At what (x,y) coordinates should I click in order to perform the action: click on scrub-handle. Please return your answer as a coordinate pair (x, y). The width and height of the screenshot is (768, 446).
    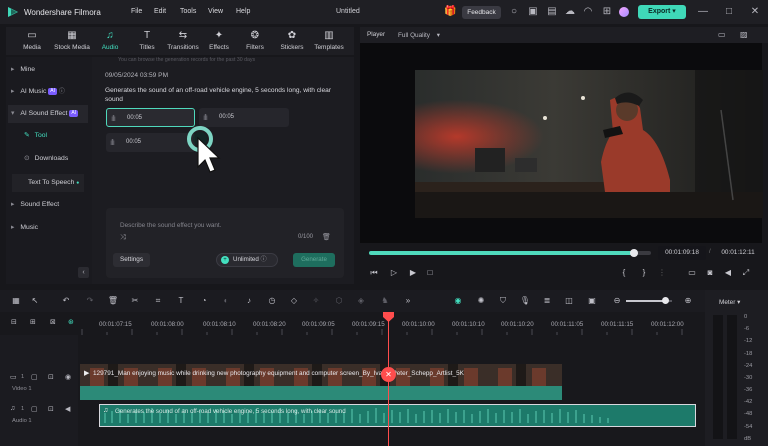
    Looking at the image, I should click on (634, 253).